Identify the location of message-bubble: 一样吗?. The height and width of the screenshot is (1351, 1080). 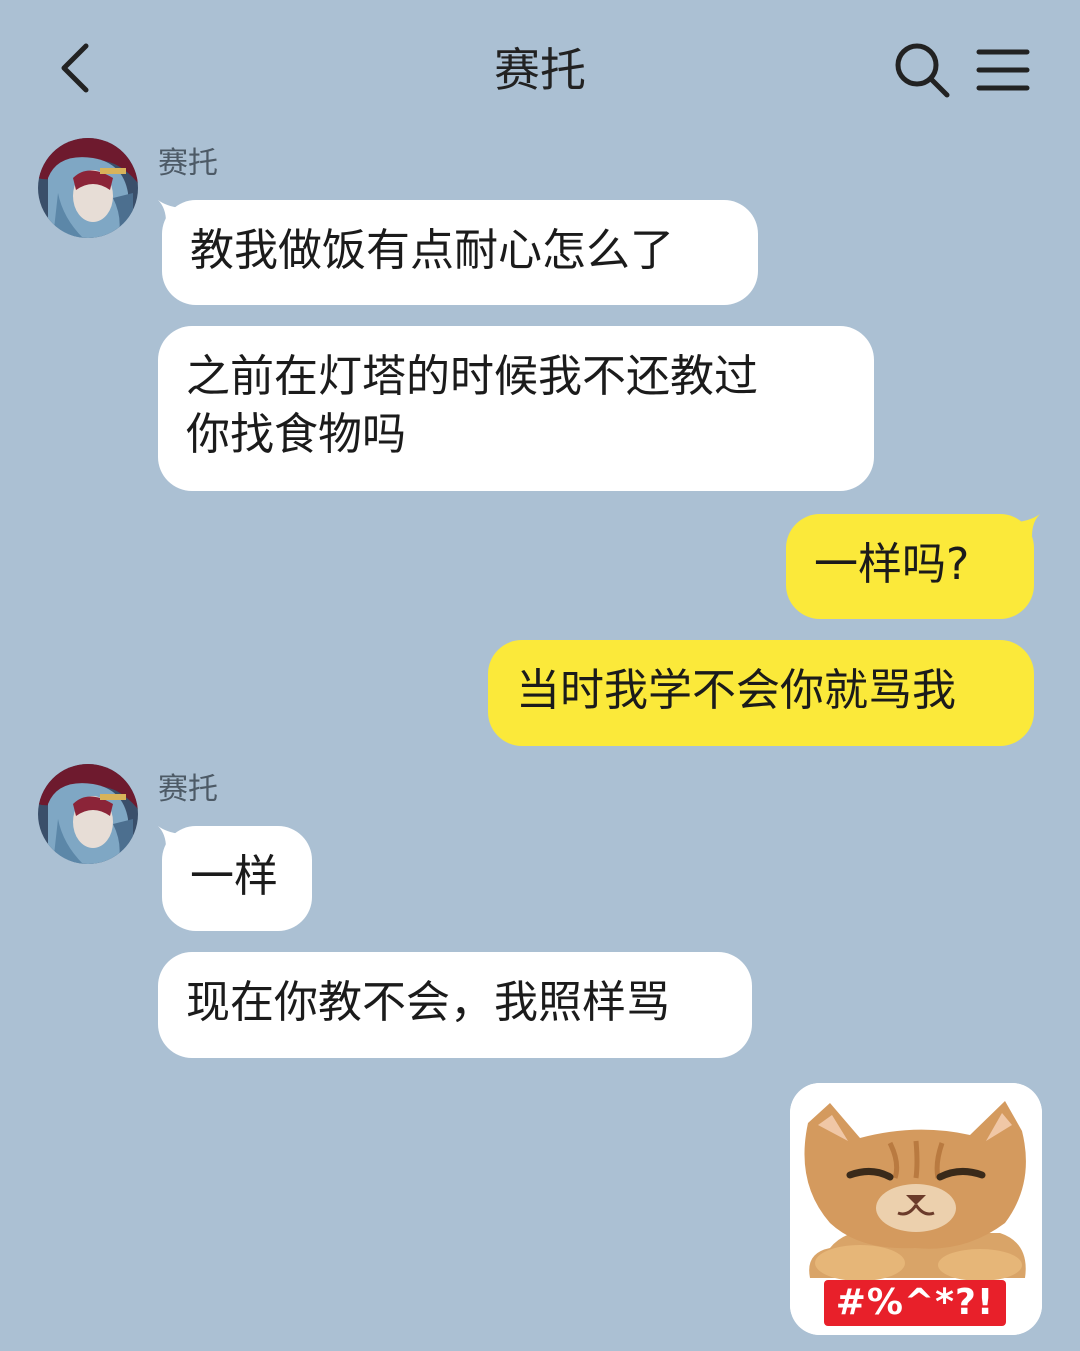
(910, 566).